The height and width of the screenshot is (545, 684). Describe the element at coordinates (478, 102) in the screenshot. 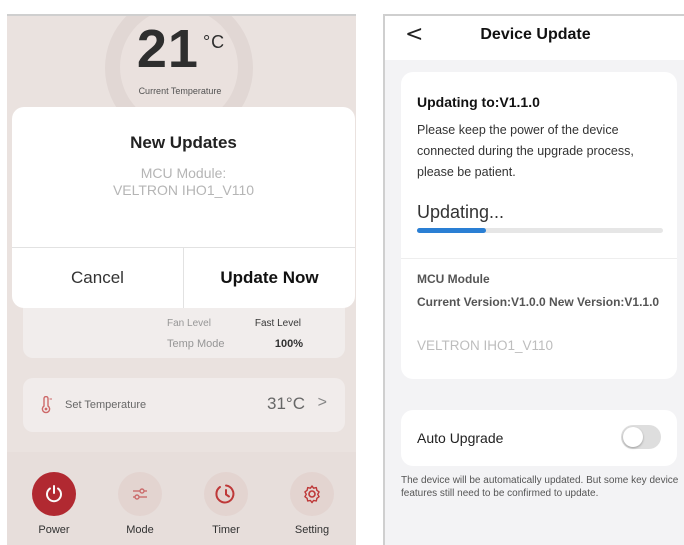

I see `updating-to-text: Updating to:V1.1.0` at that location.